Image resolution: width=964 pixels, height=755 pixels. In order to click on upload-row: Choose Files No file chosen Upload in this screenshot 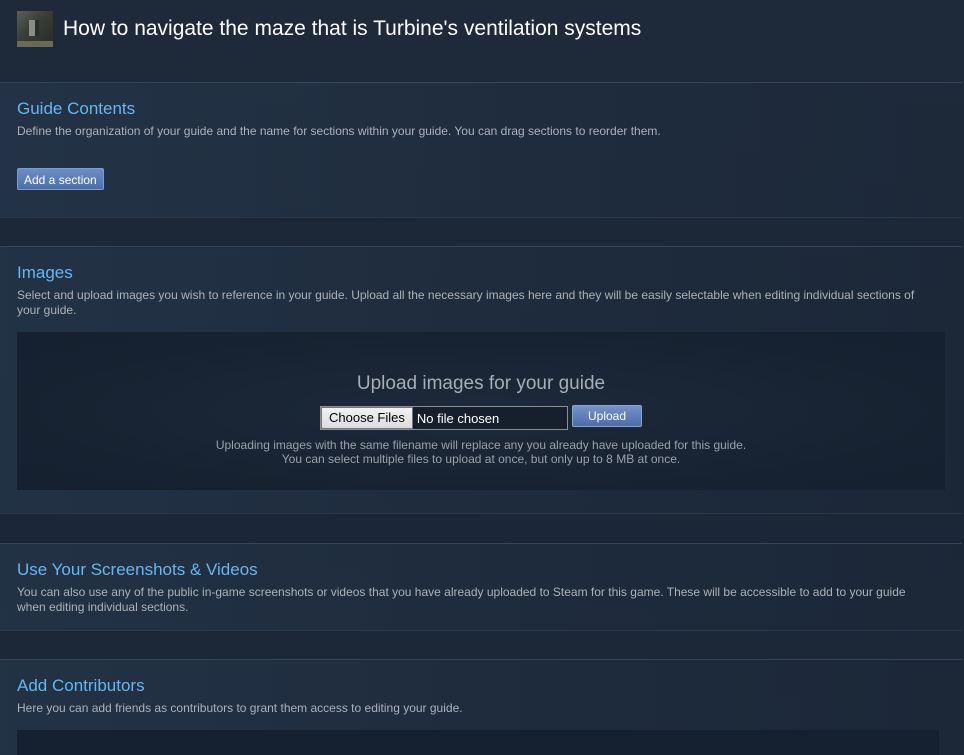, I will do `click(481, 417)`.